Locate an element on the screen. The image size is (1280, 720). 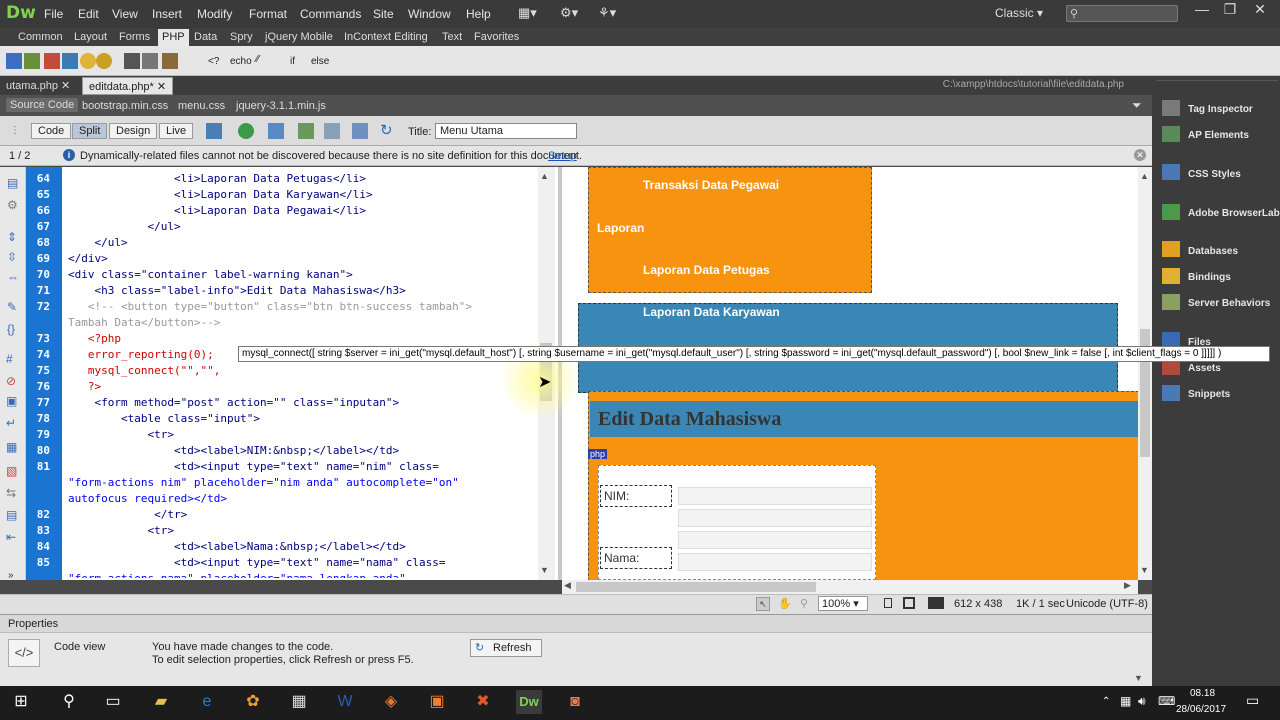
w3c-validation-icon is located at coordinates (306, 131).